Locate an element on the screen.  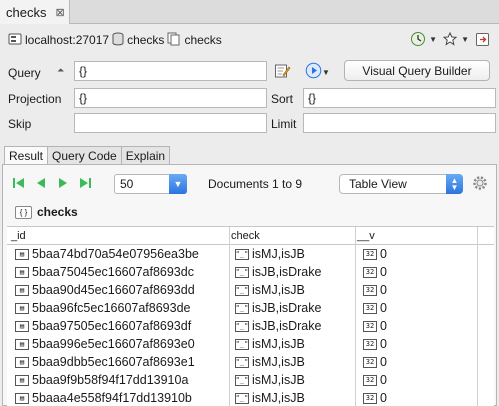
id-cell: ▤ 5baa9f9b58f94f17dd13910a is located at coordinates (101, 380).